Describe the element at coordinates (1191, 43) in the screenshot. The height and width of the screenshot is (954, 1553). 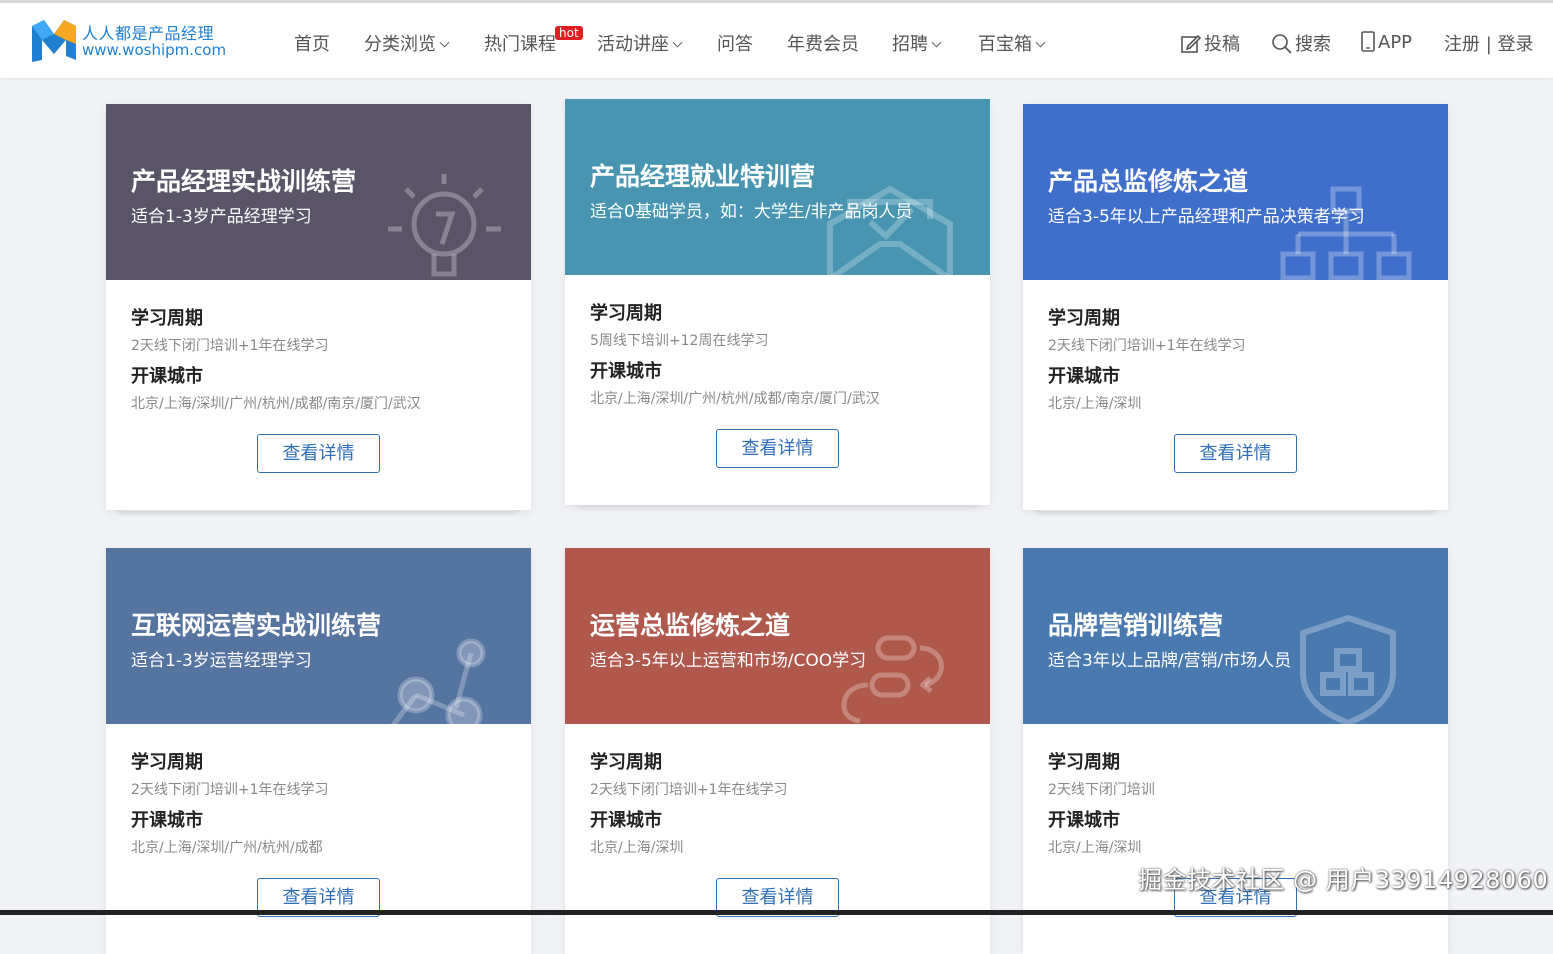
I see `edit-icon` at that location.